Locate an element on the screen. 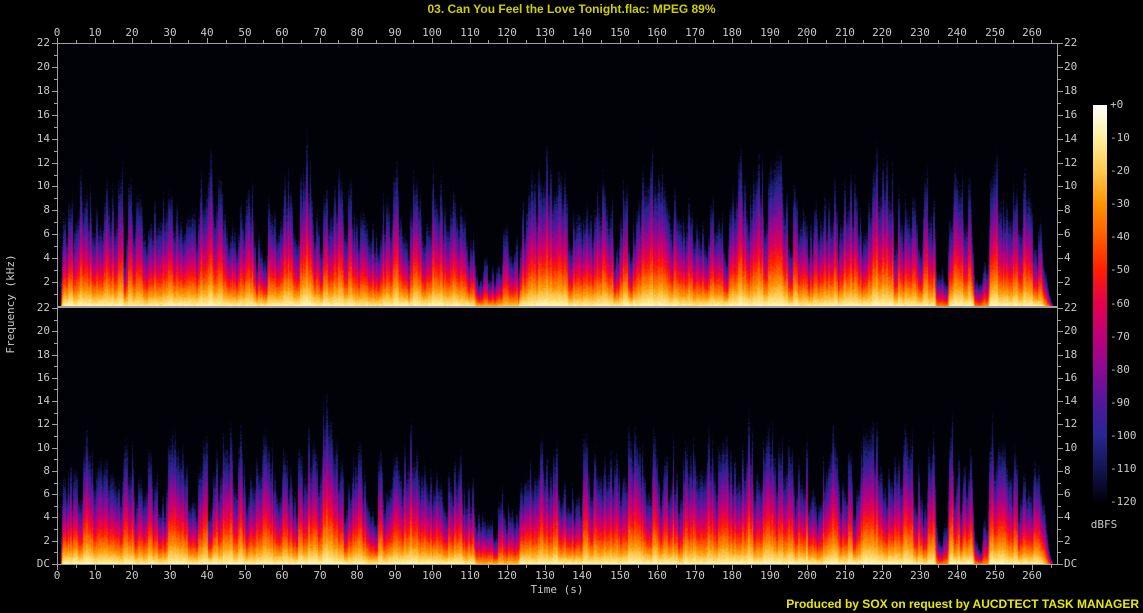  colorbar-gradient is located at coordinates (1100, 303).